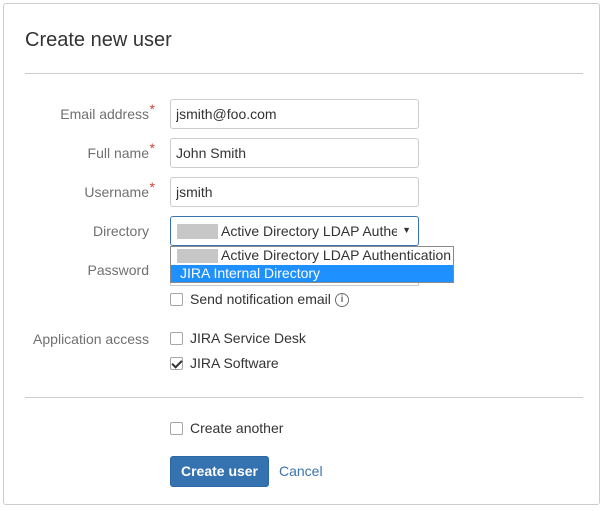  I want to click on username-label: Username *, so click(119, 189).